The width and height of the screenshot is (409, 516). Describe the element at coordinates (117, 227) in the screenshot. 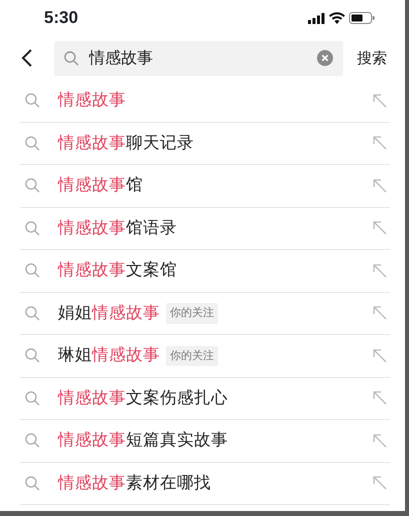

I see `suggestion-text: 情感故事馆语录` at that location.